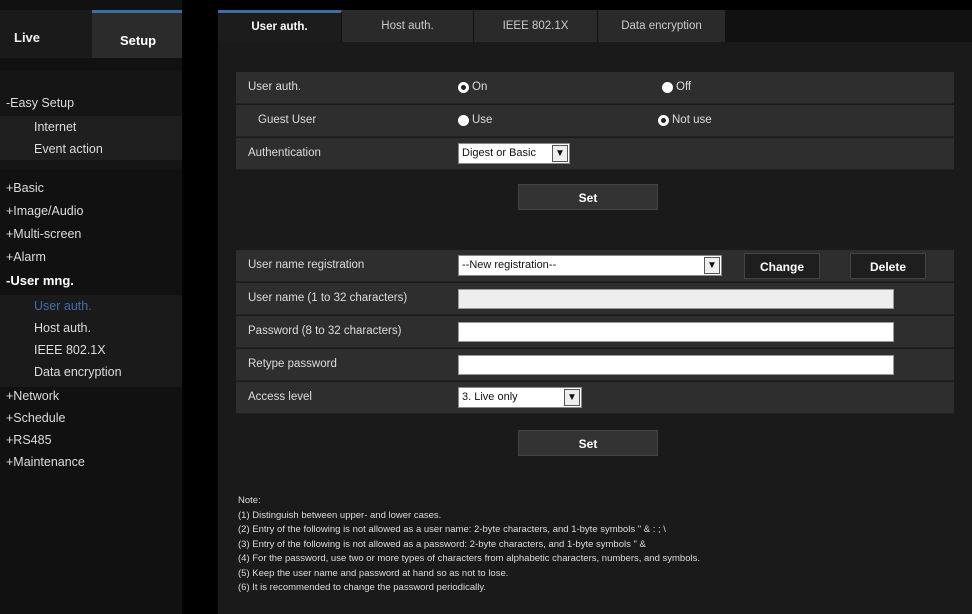 This screenshot has height=614, width=972. I want to click on mode-tabs: Live Setup, so click(91, 34).